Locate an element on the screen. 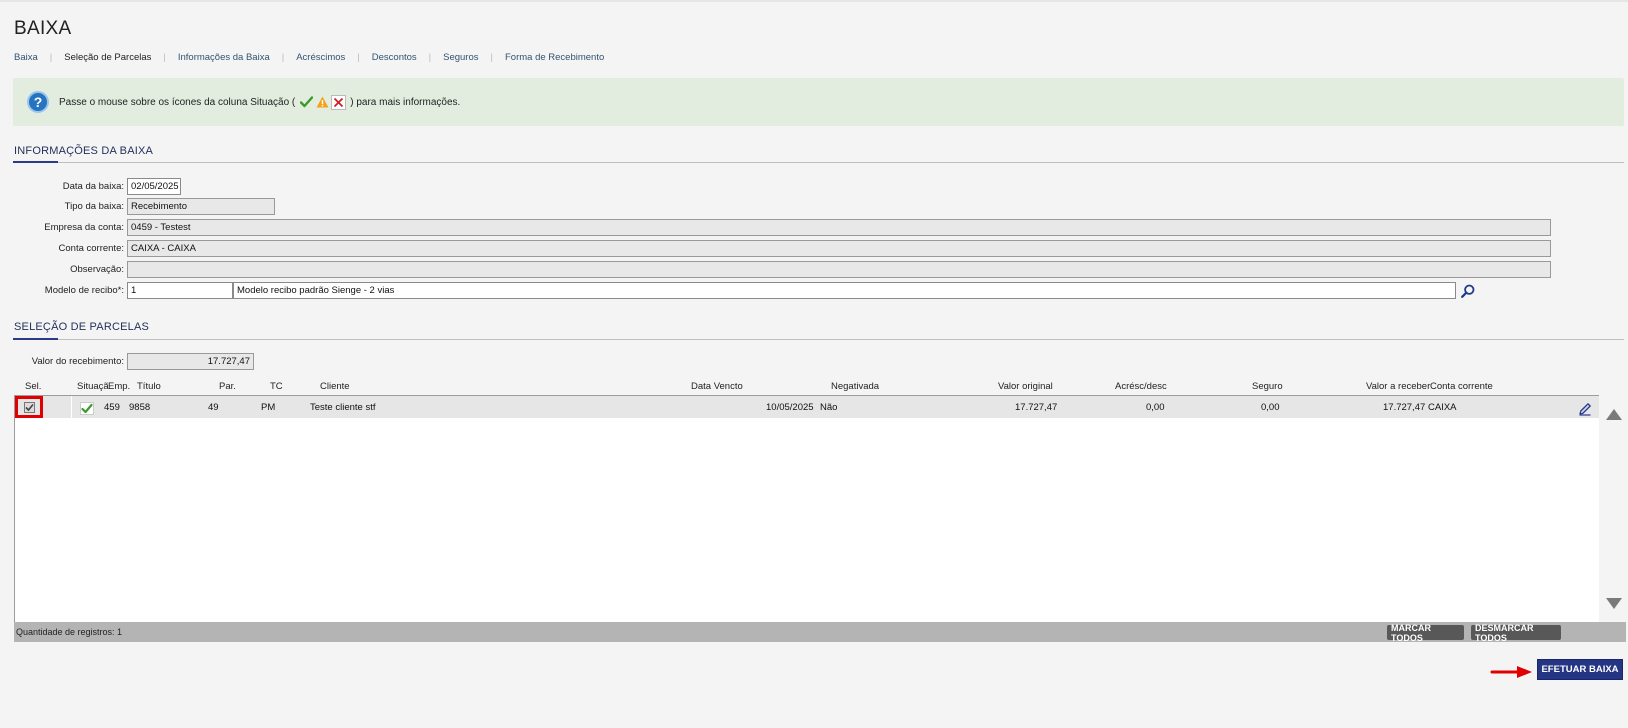  observacao-field is located at coordinates (839, 269).